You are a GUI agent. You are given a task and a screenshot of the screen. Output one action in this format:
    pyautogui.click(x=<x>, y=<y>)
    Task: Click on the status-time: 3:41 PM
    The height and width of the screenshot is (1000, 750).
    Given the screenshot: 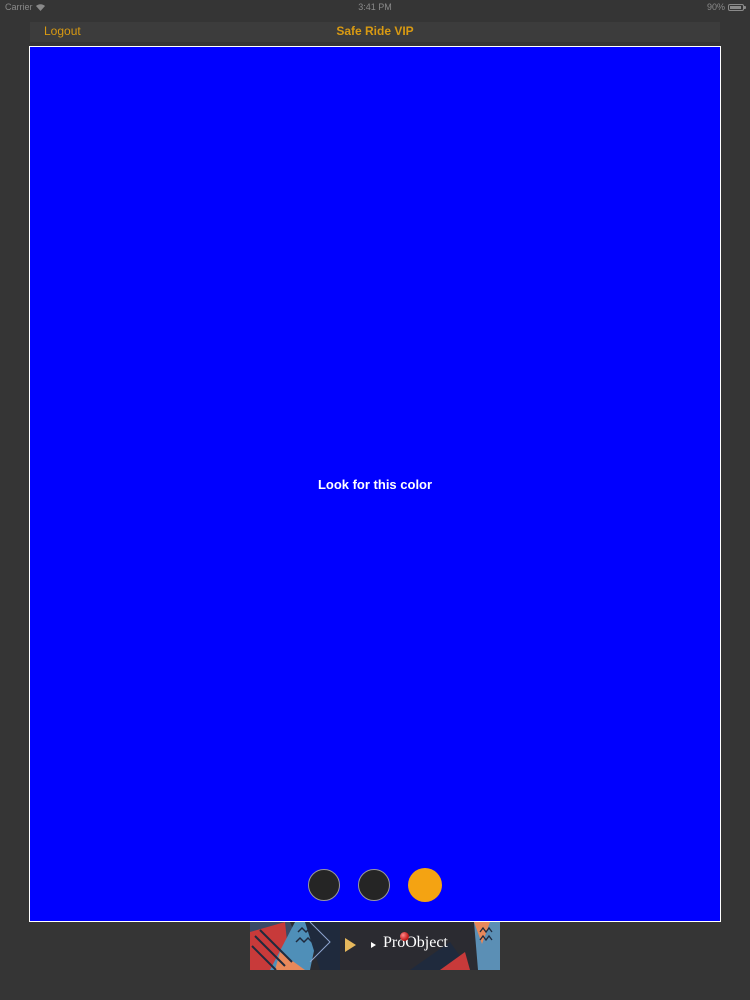 What is the action you would take?
    pyautogui.click(x=375, y=7)
    